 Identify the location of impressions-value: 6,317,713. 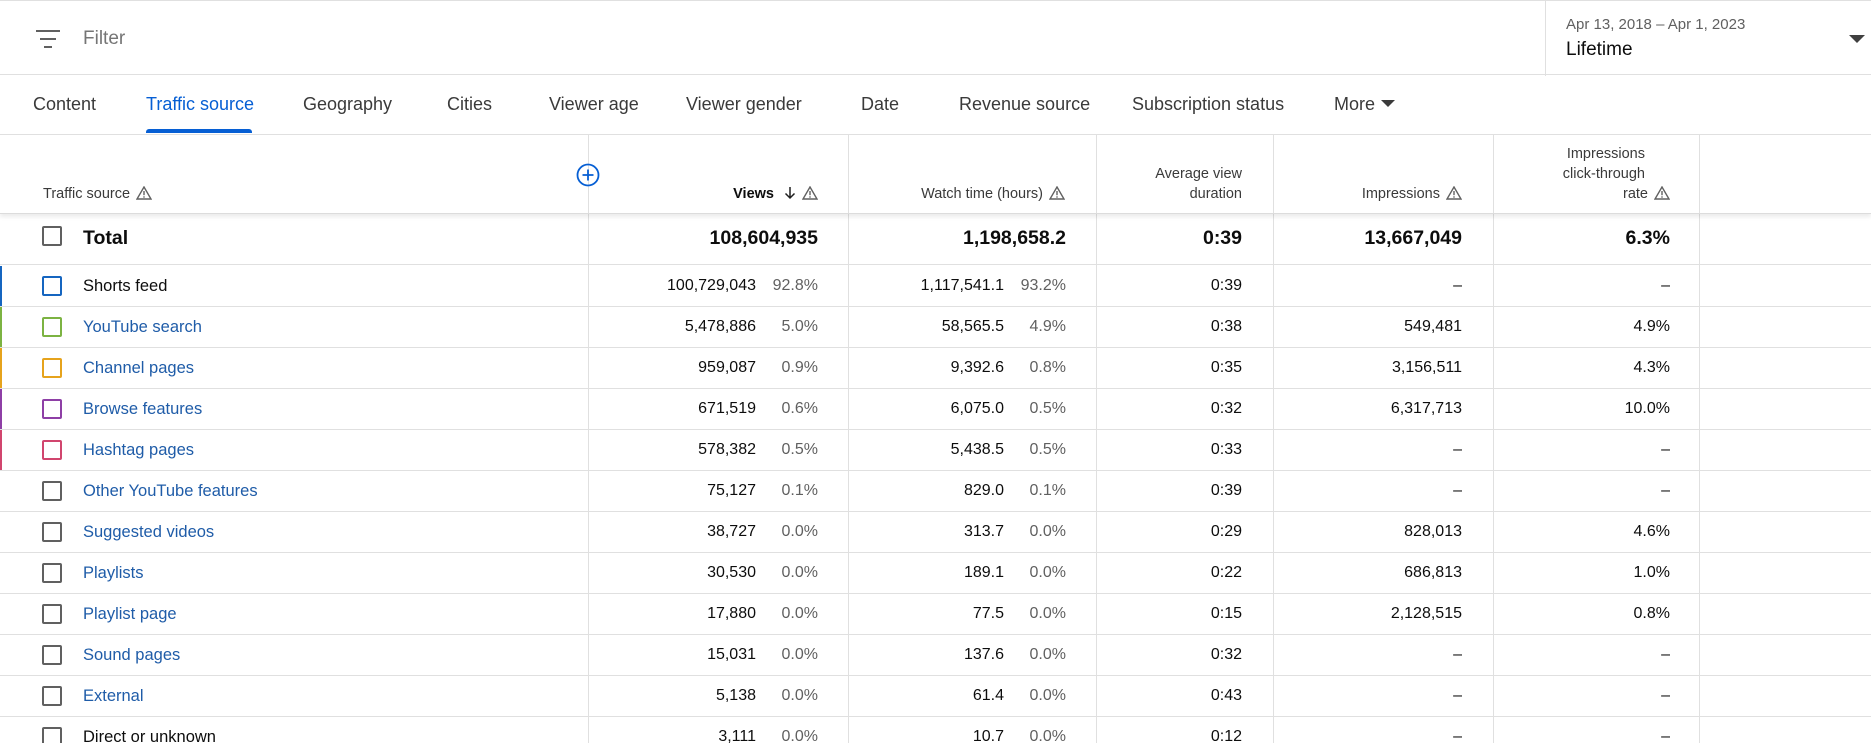
(1426, 408).